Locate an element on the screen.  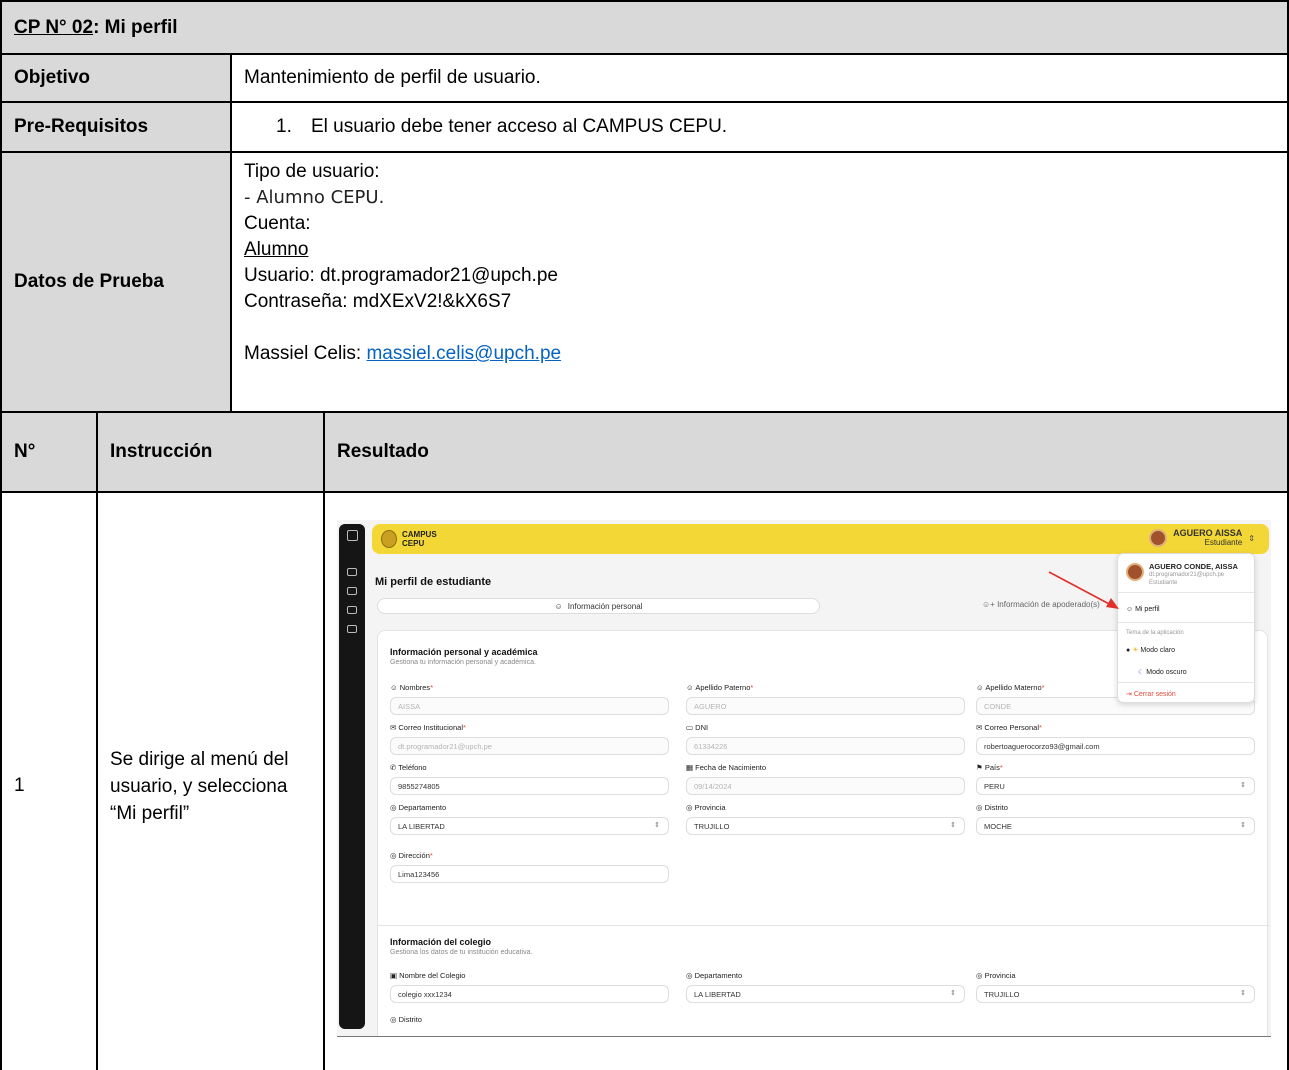
prereq-label: Pre-Requisitos is located at coordinates (116, 127).